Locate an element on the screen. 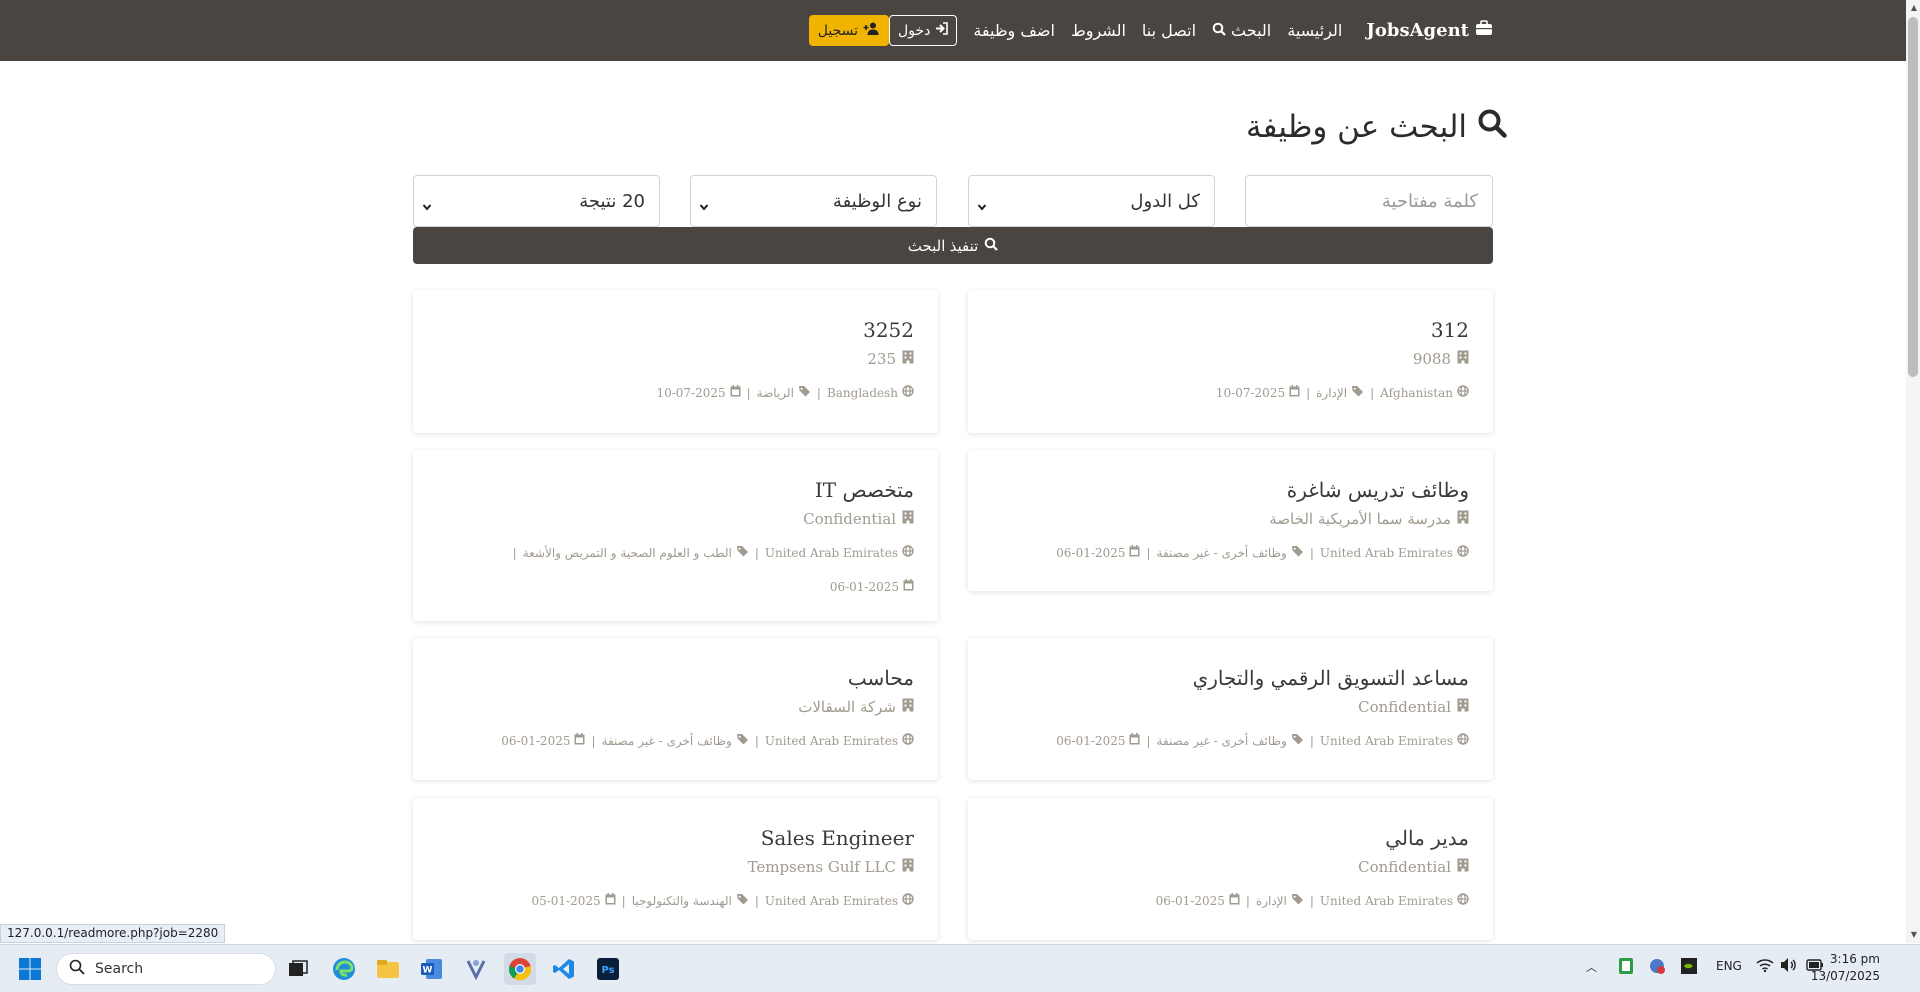 The height and width of the screenshot is (992, 1920). job-company-row: مدرسة سما الأمريكية الخاصة is located at coordinates (1230, 519).